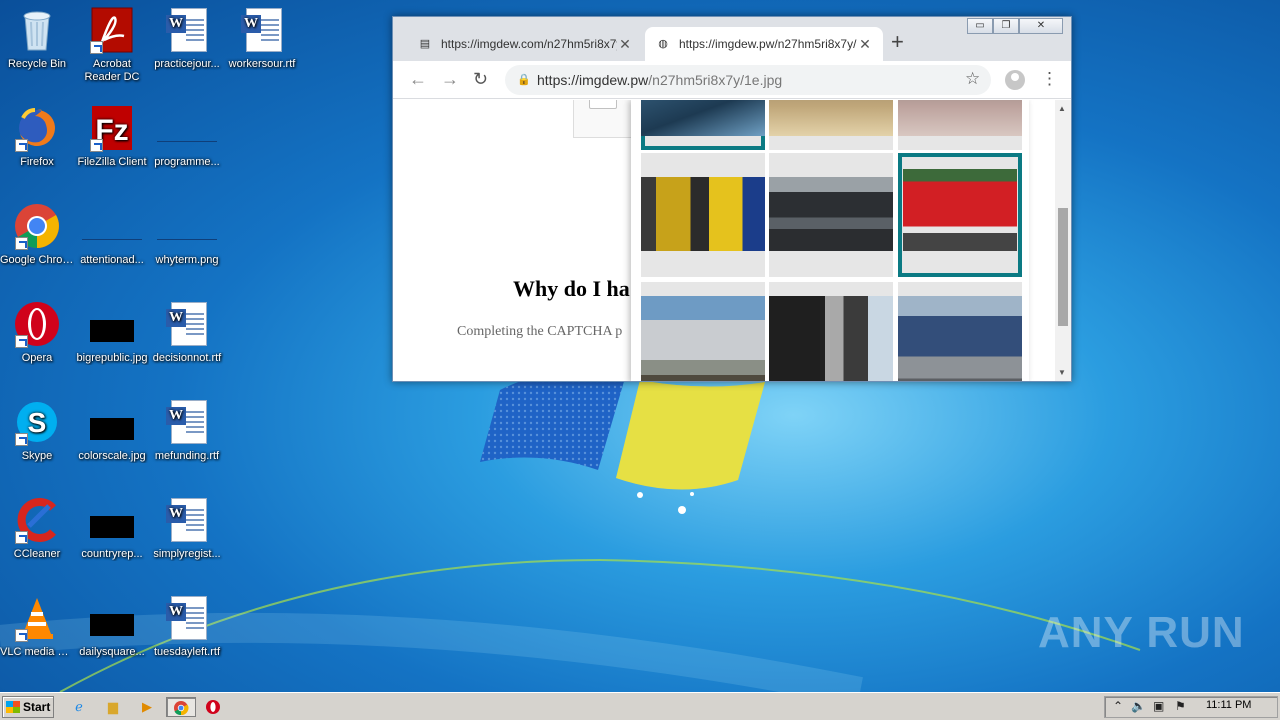 Image resolution: width=1280 pixels, height=720 pixels. Describe the element at coordinates (831, 125) in the screenshot. I see `captcha-tile-street` at that location.